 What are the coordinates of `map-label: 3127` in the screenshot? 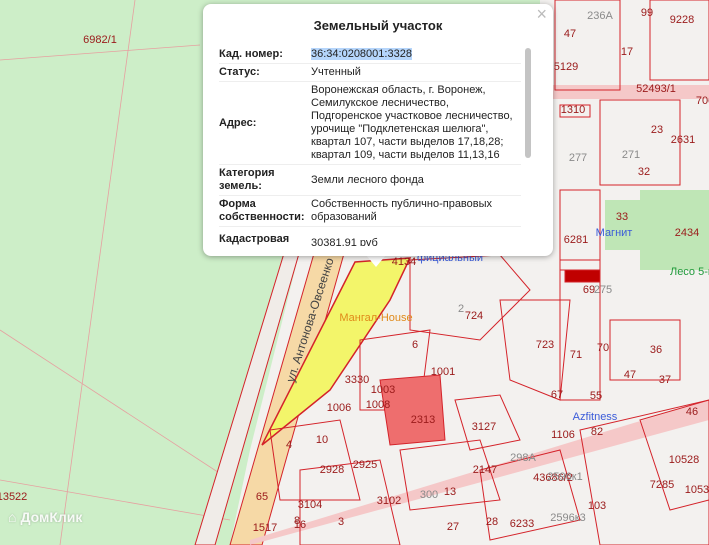 It's located at (484, 427).